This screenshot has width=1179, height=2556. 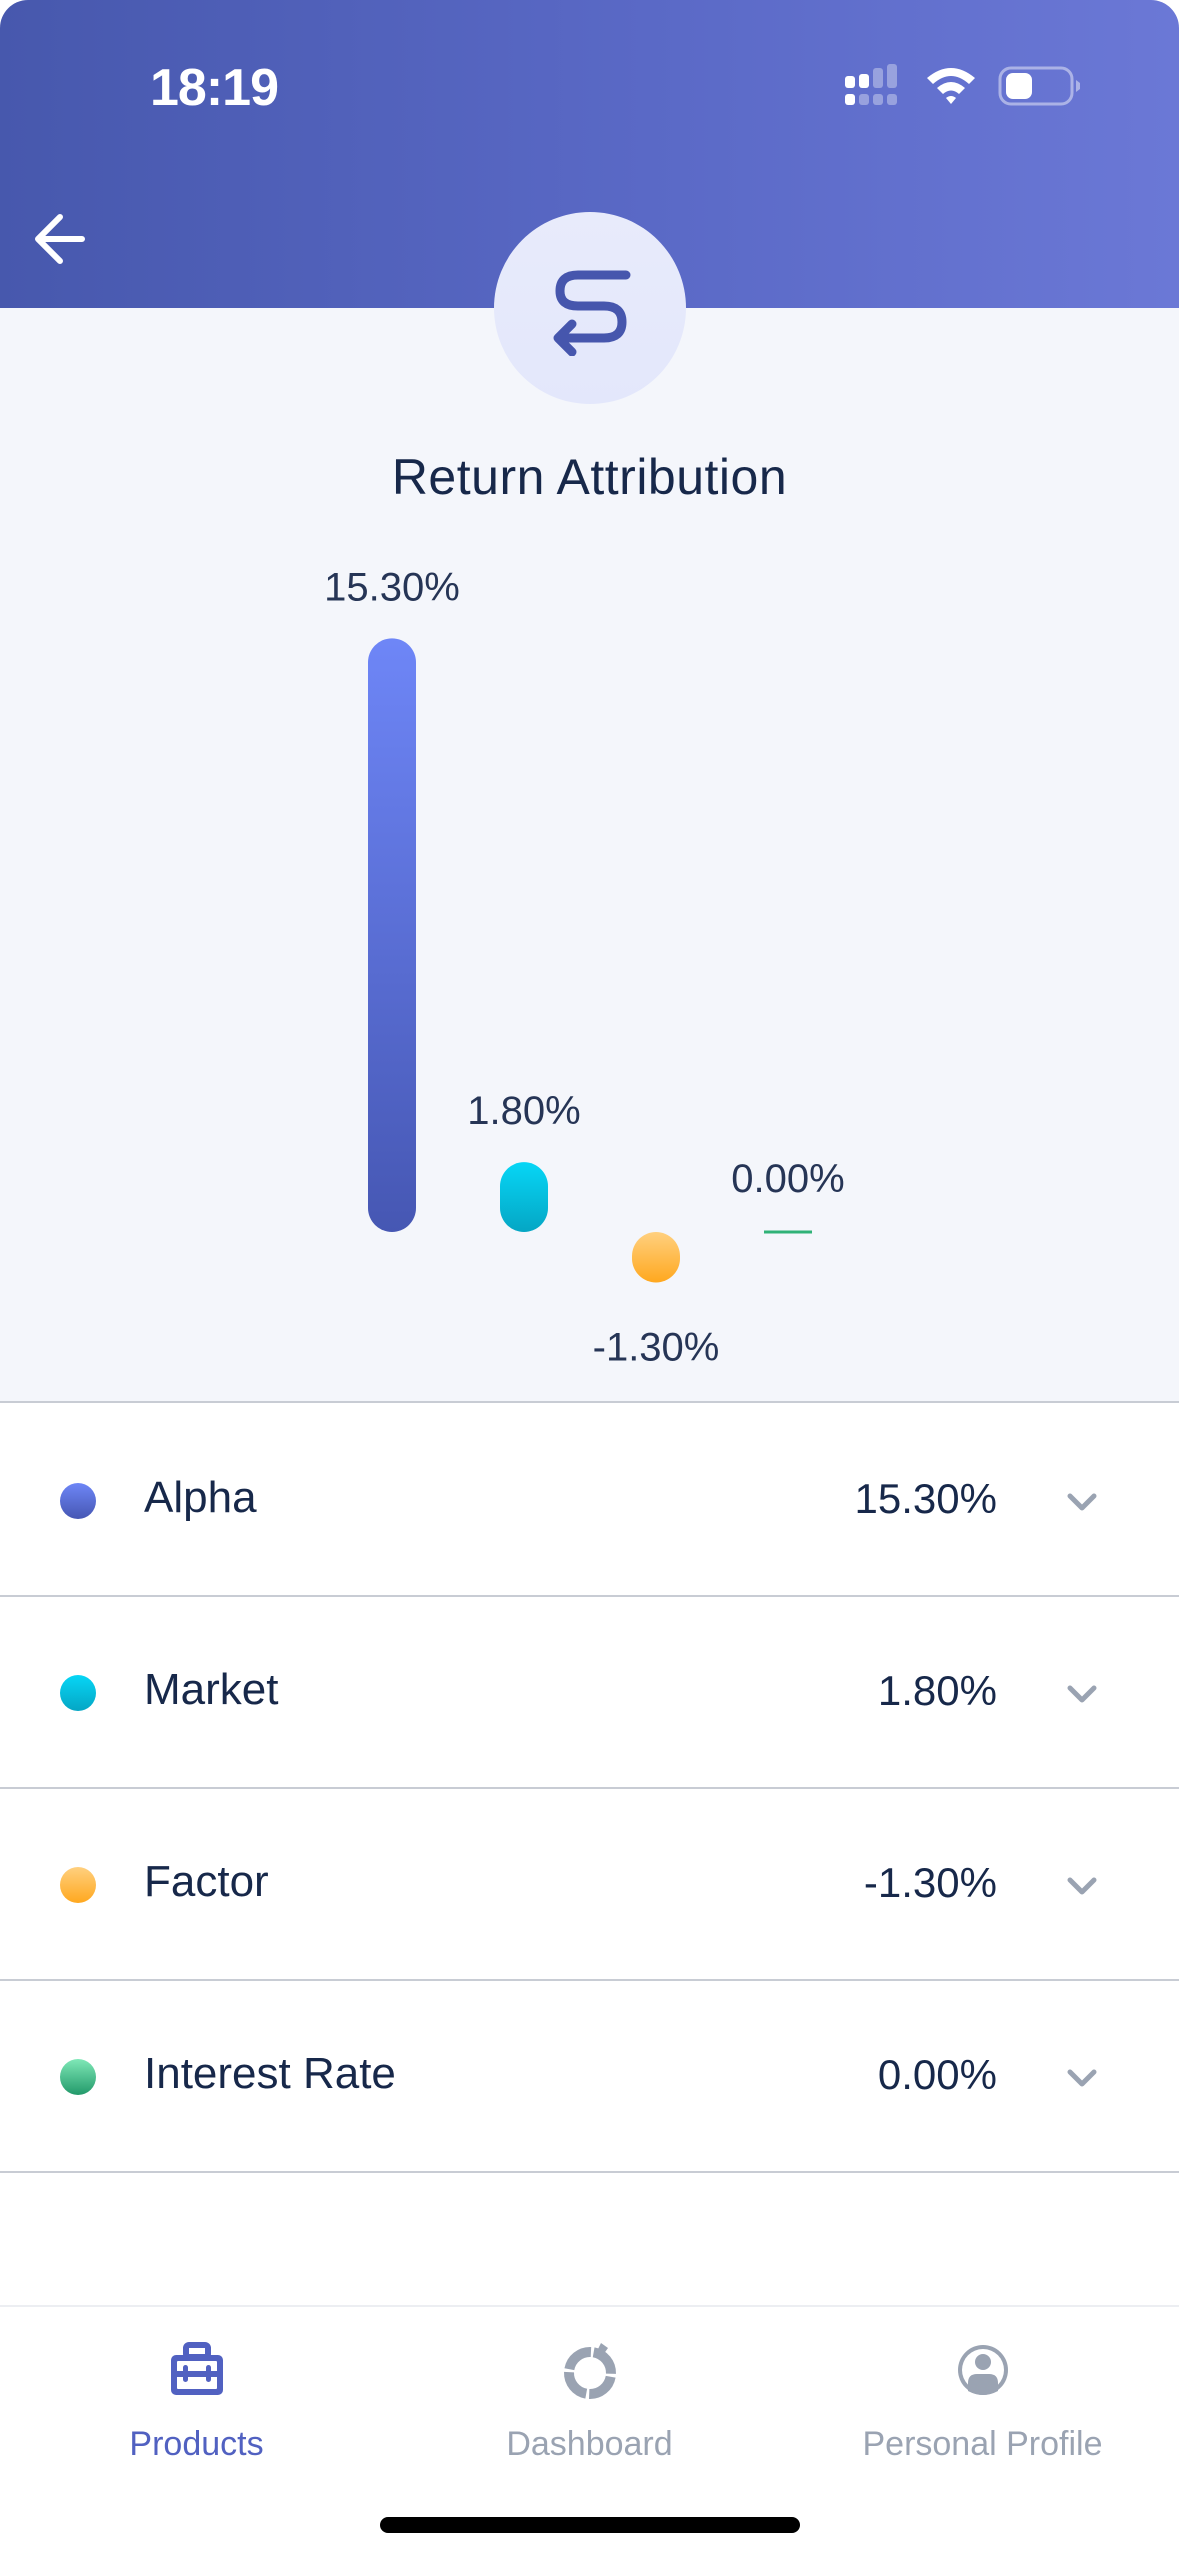 What do you see at coordinates (211, 1689) in the screenshot?
I see `list-item-label: Market` at bounding box center [211, 1689].